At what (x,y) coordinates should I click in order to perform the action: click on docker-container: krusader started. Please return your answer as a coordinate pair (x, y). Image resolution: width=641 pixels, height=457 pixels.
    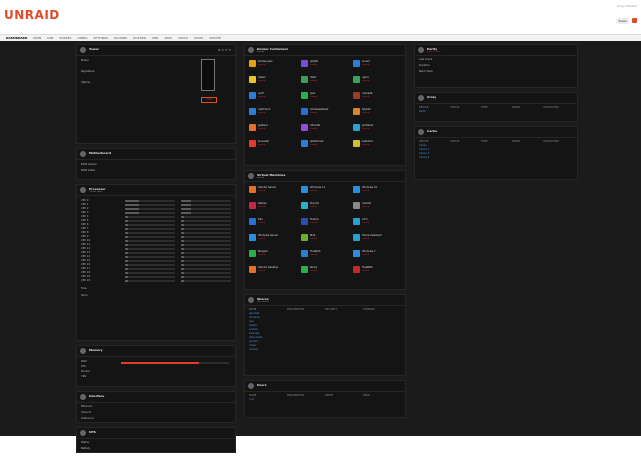
    Looking at the image, I should click on (269, 144).